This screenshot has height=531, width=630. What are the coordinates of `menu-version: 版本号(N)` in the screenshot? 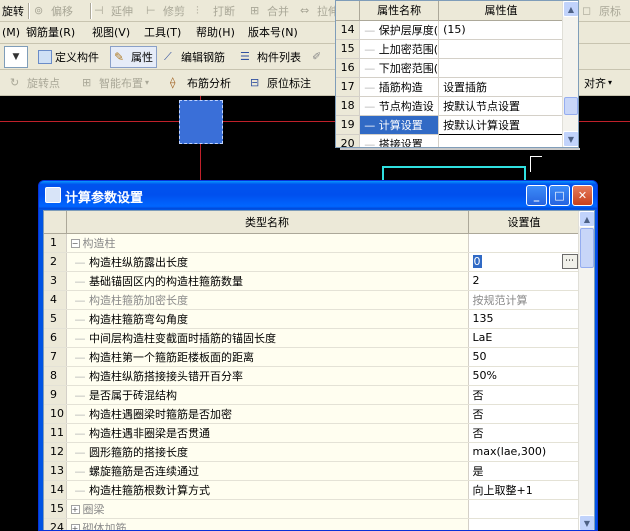 It's located at (273, 33).